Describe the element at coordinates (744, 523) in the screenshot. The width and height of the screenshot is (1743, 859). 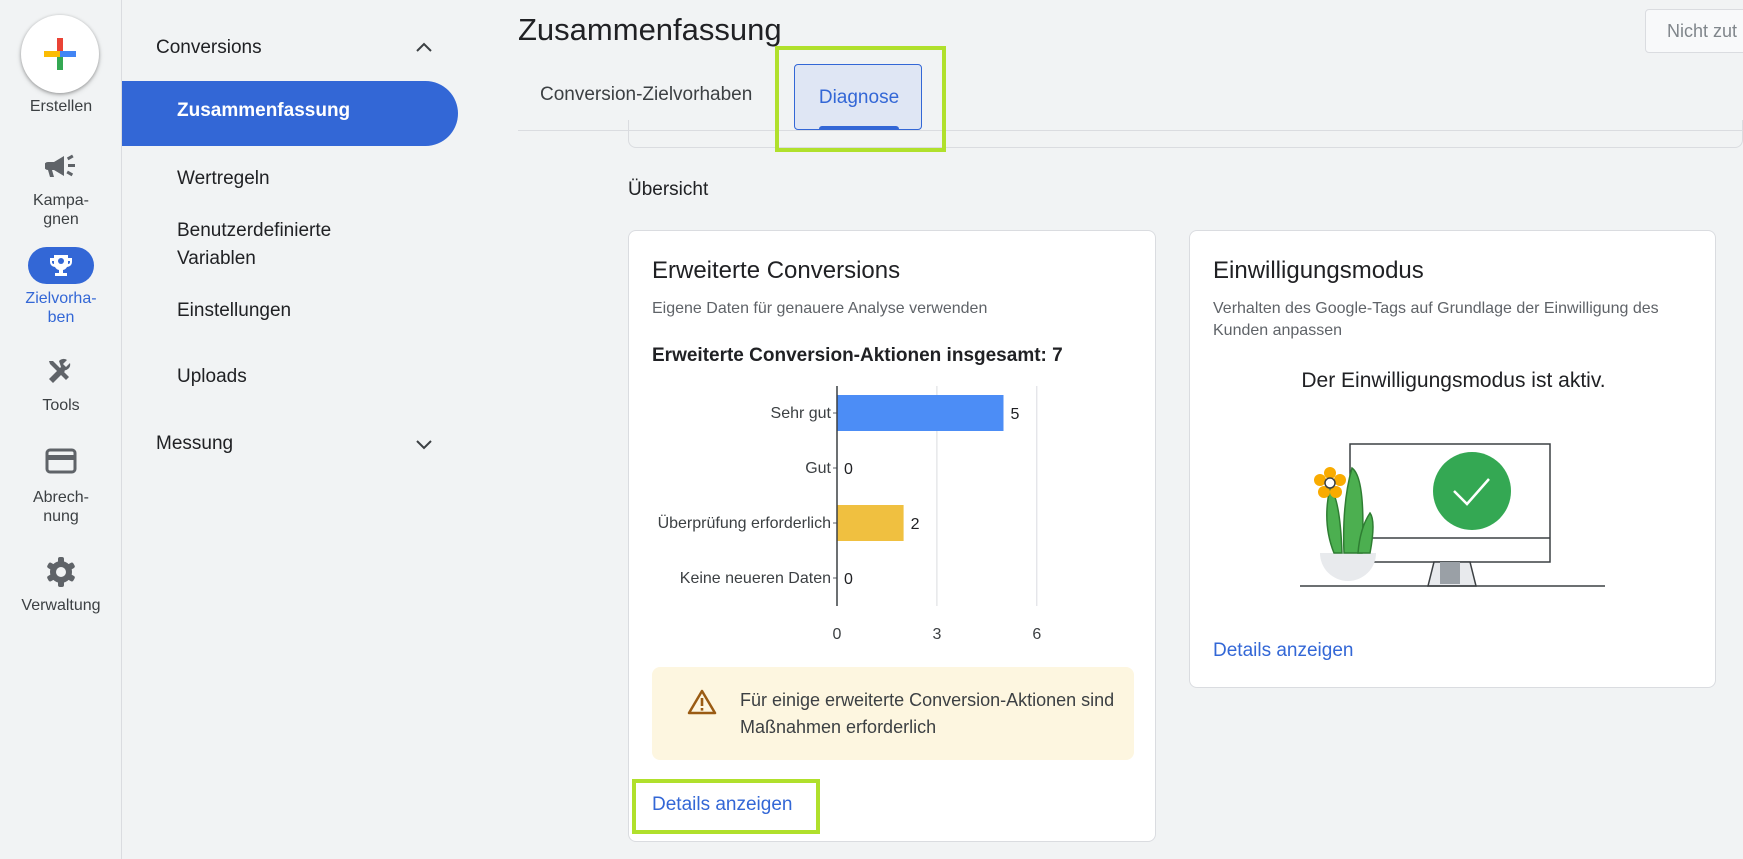
I see `category-label-2: Überprüfung erforderlich` at that location.